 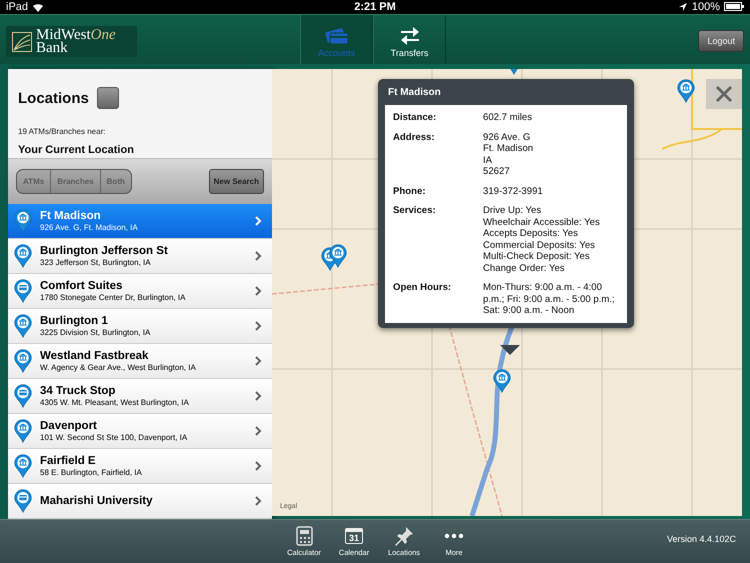 What do you see at coordinates (512, 211) in the screenshot?
I see `field-value: Drive Up: Yes` at bounding box center [512, 211].